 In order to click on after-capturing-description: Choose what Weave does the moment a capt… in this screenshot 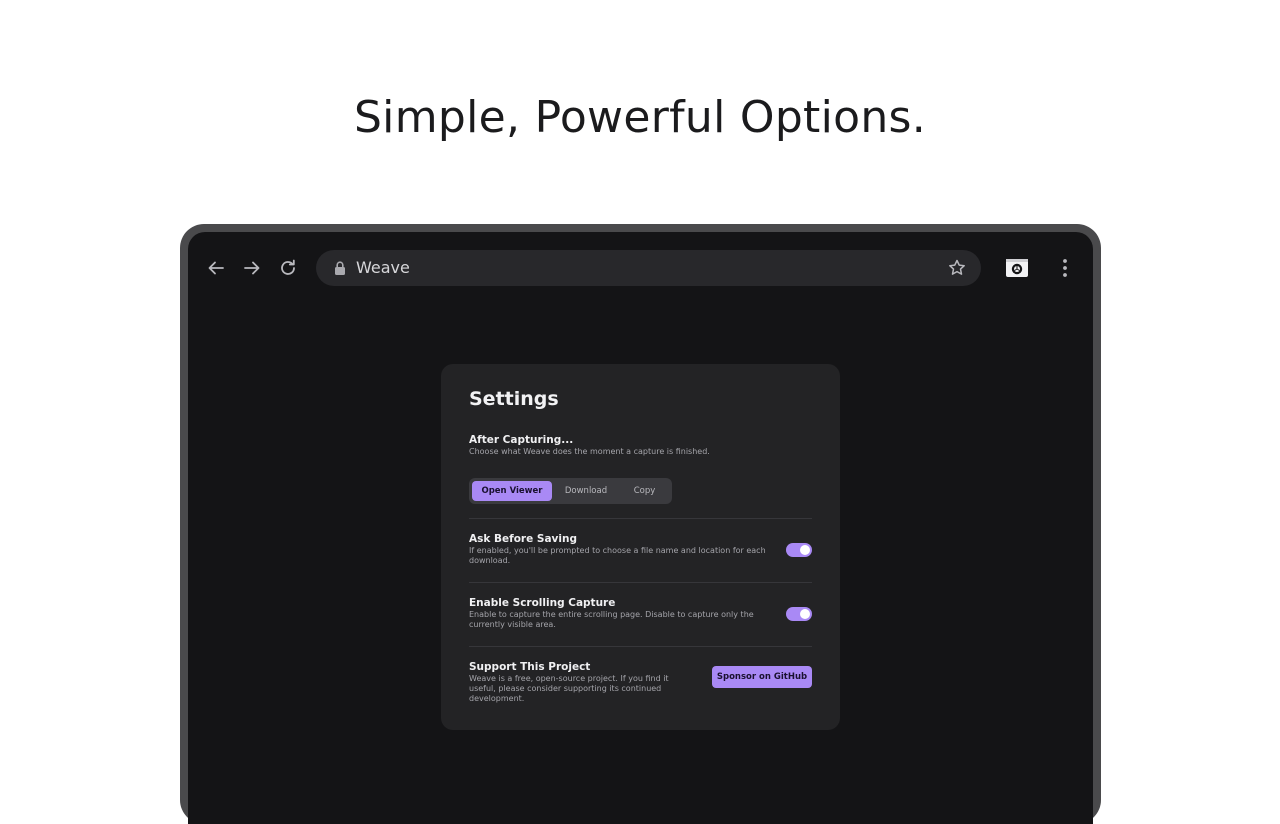, I will do `click(589, 451)`.